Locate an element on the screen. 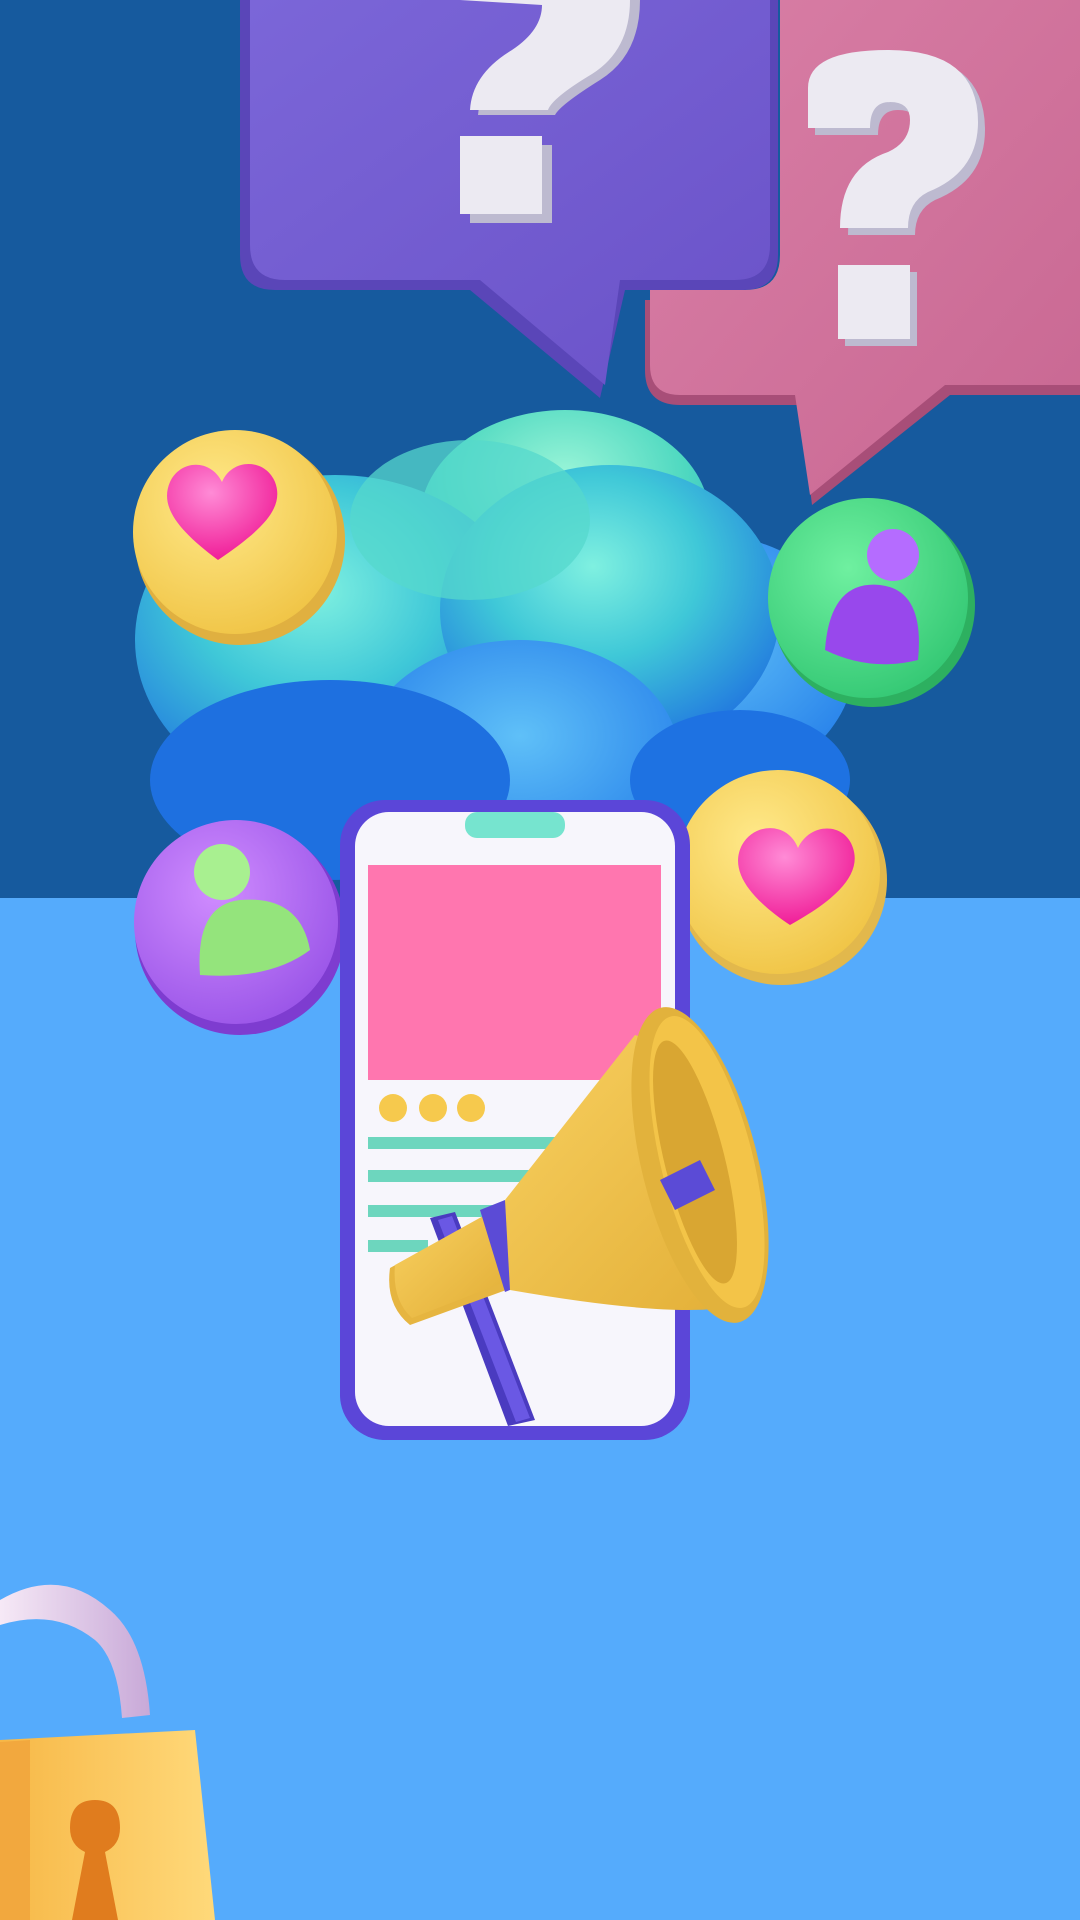  padlock-icon is located at coordinates (107, 1752).